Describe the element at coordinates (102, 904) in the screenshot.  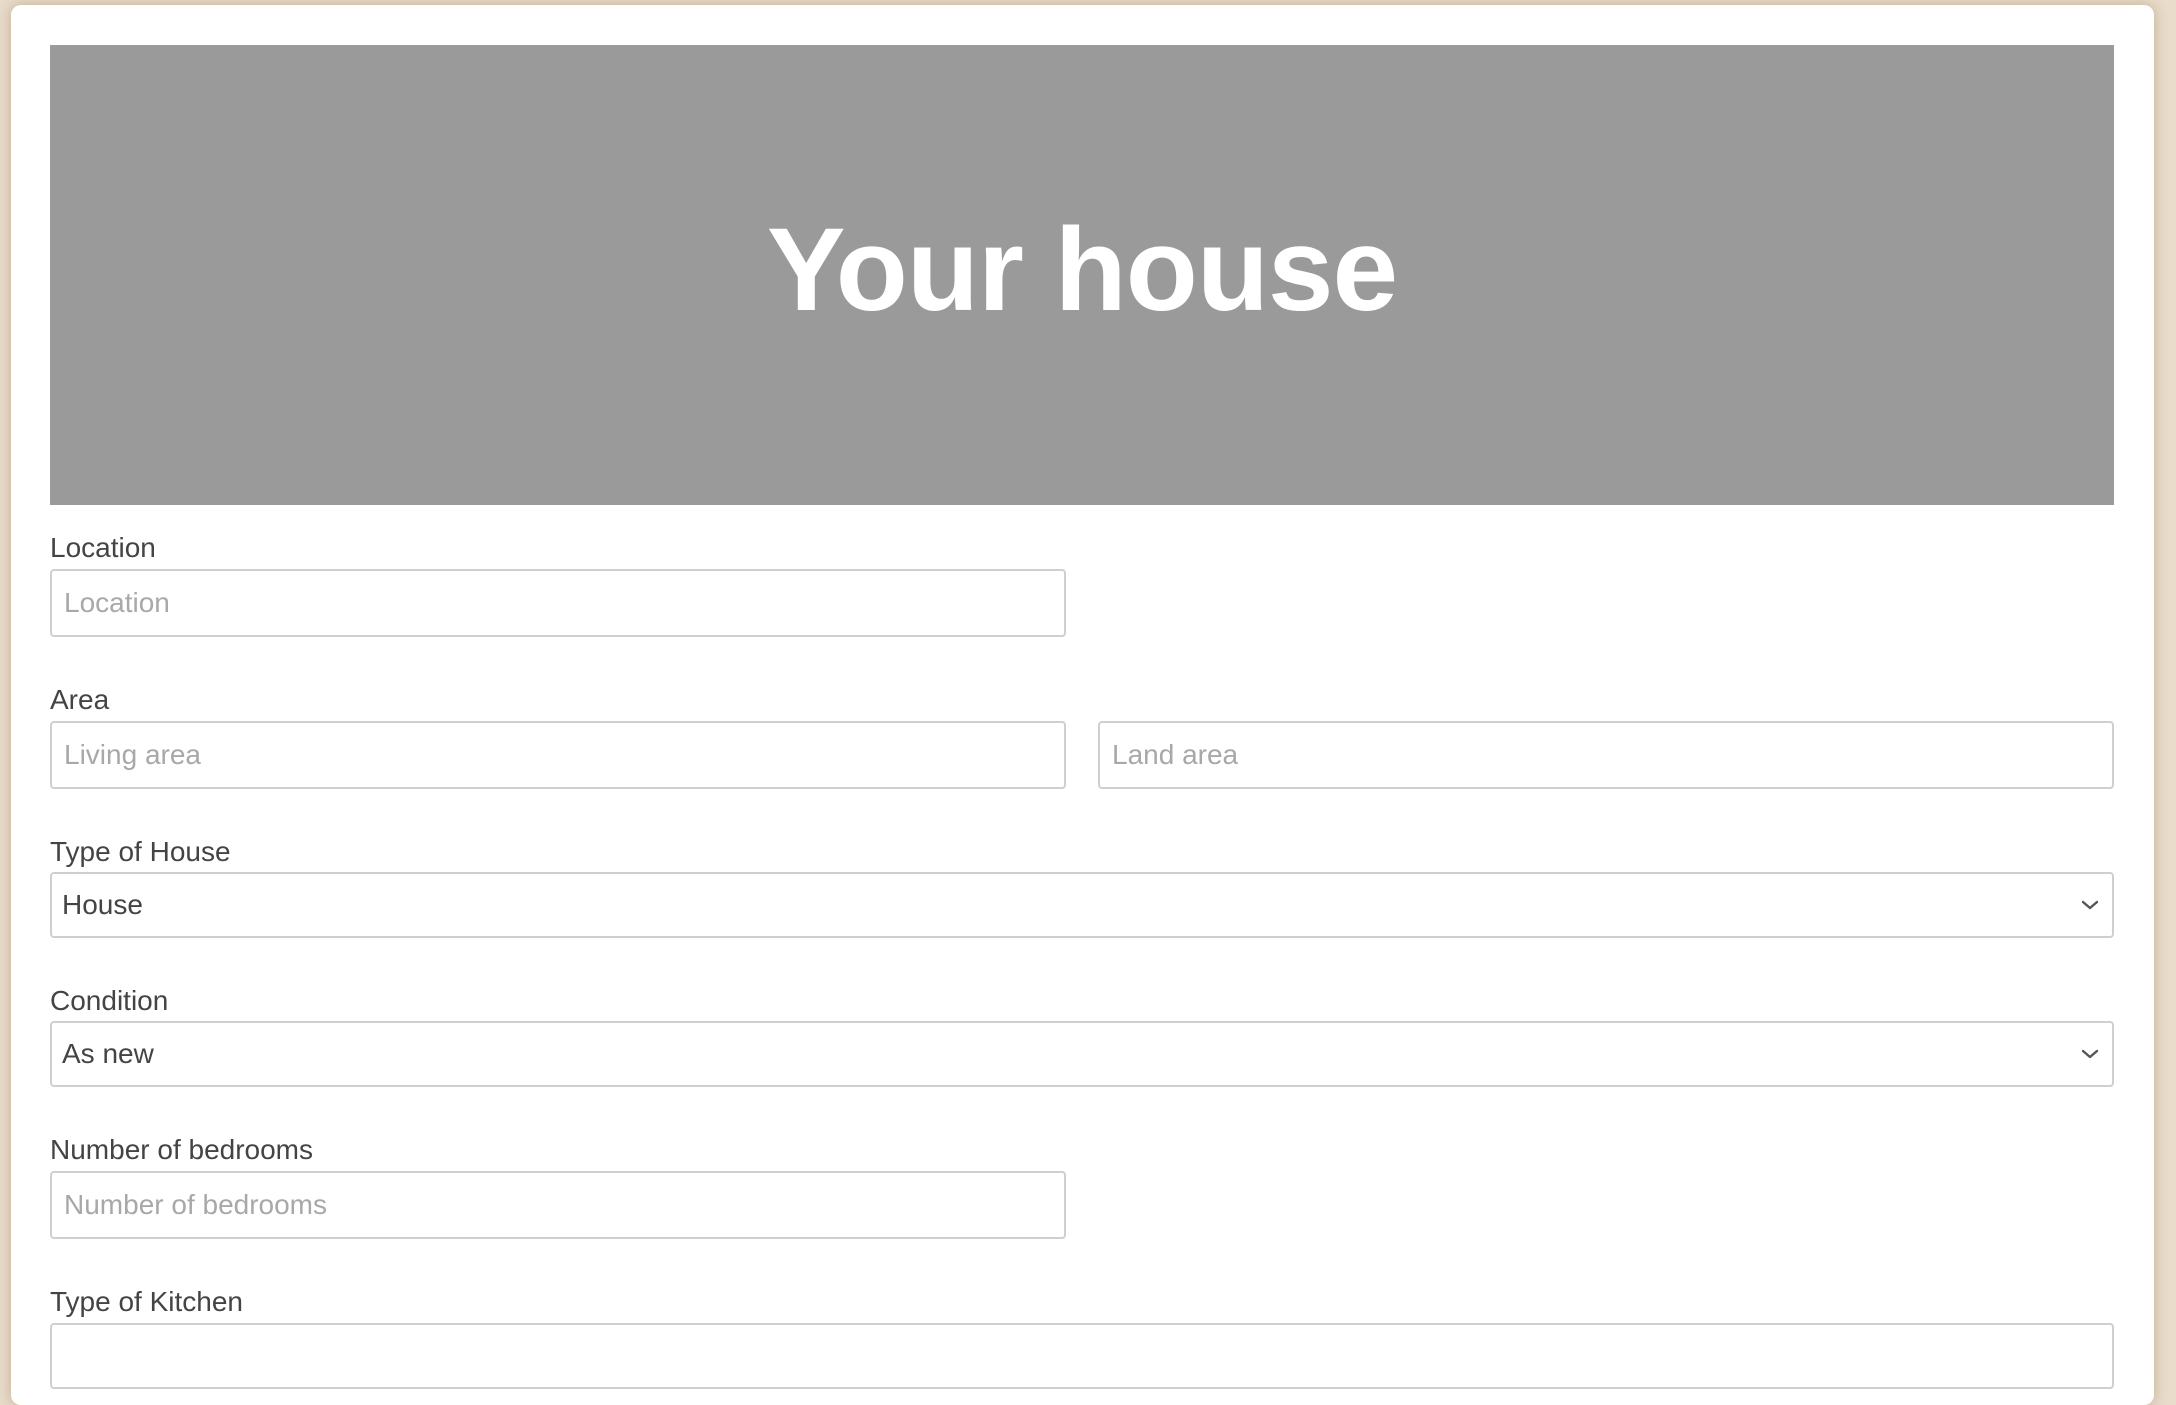
I see `house-type-value: House` at that location.